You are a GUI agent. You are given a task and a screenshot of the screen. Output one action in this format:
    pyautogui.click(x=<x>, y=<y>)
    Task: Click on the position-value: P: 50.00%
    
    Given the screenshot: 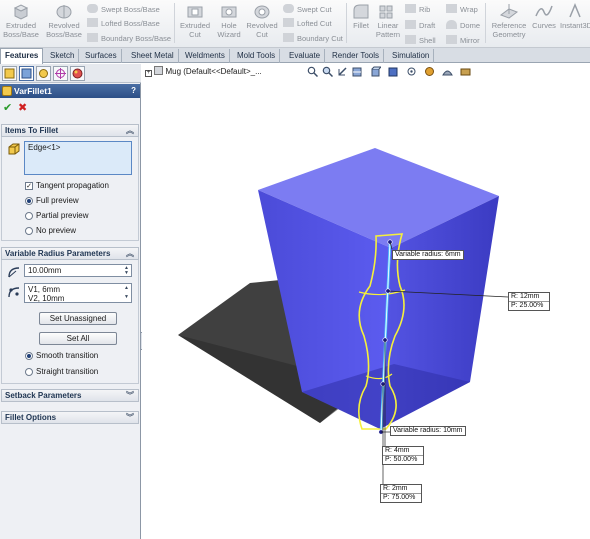 What is the action you would take?
    pyautogui.click(x=403, y=460)
    